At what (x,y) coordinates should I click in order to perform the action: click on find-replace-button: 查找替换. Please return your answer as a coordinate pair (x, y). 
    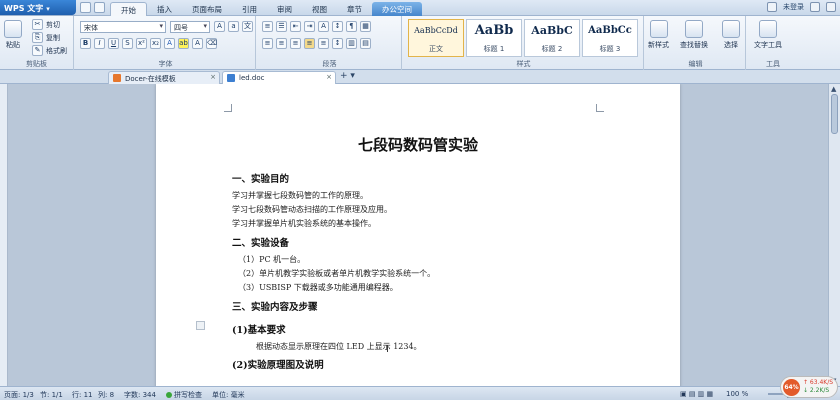
    Looking at the image, I should click on (694, 35).